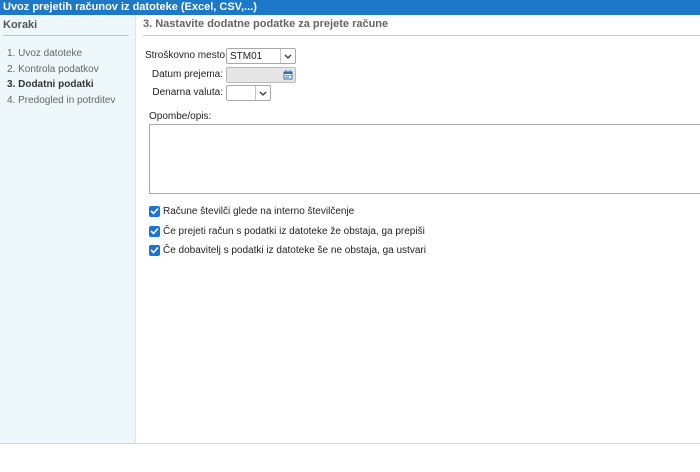 The width and height of the screenshot is (700, 472). What do you see at coordinates (187, 74) in the screenshot?
I see `receipt-date-label: Datum prejema:` at bounding box center [187, 74].